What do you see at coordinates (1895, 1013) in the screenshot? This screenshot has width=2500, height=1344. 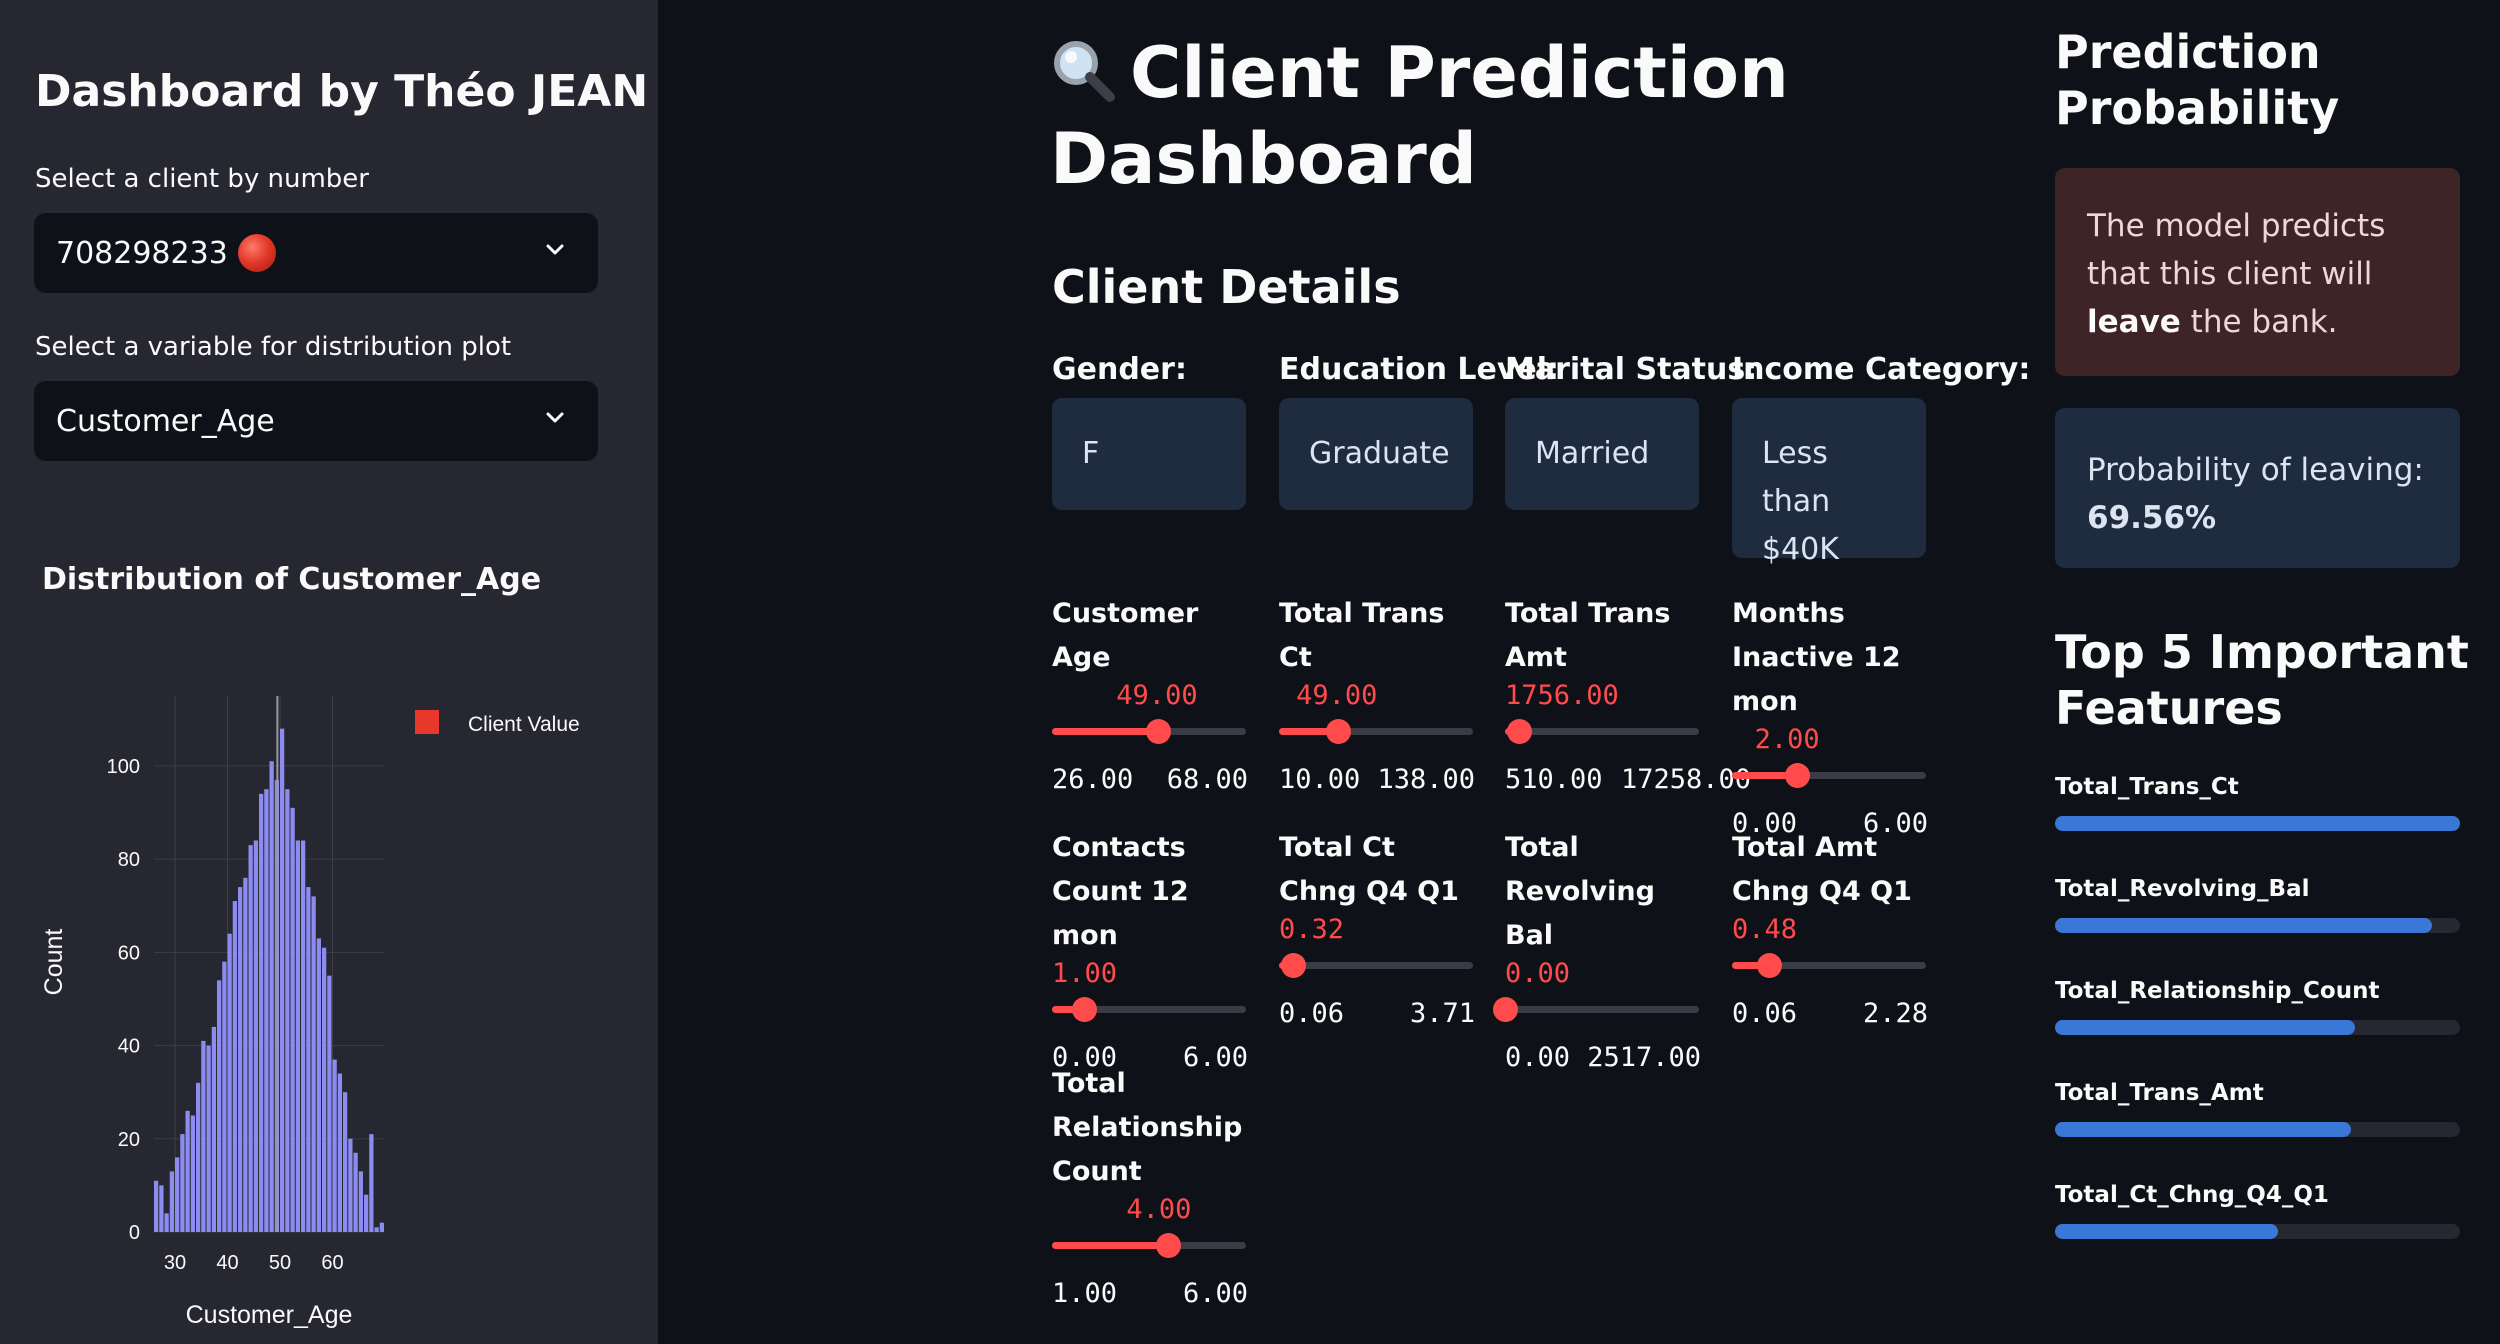 I see `slider-max: 2.28` at bounding box center [1895, 1013].